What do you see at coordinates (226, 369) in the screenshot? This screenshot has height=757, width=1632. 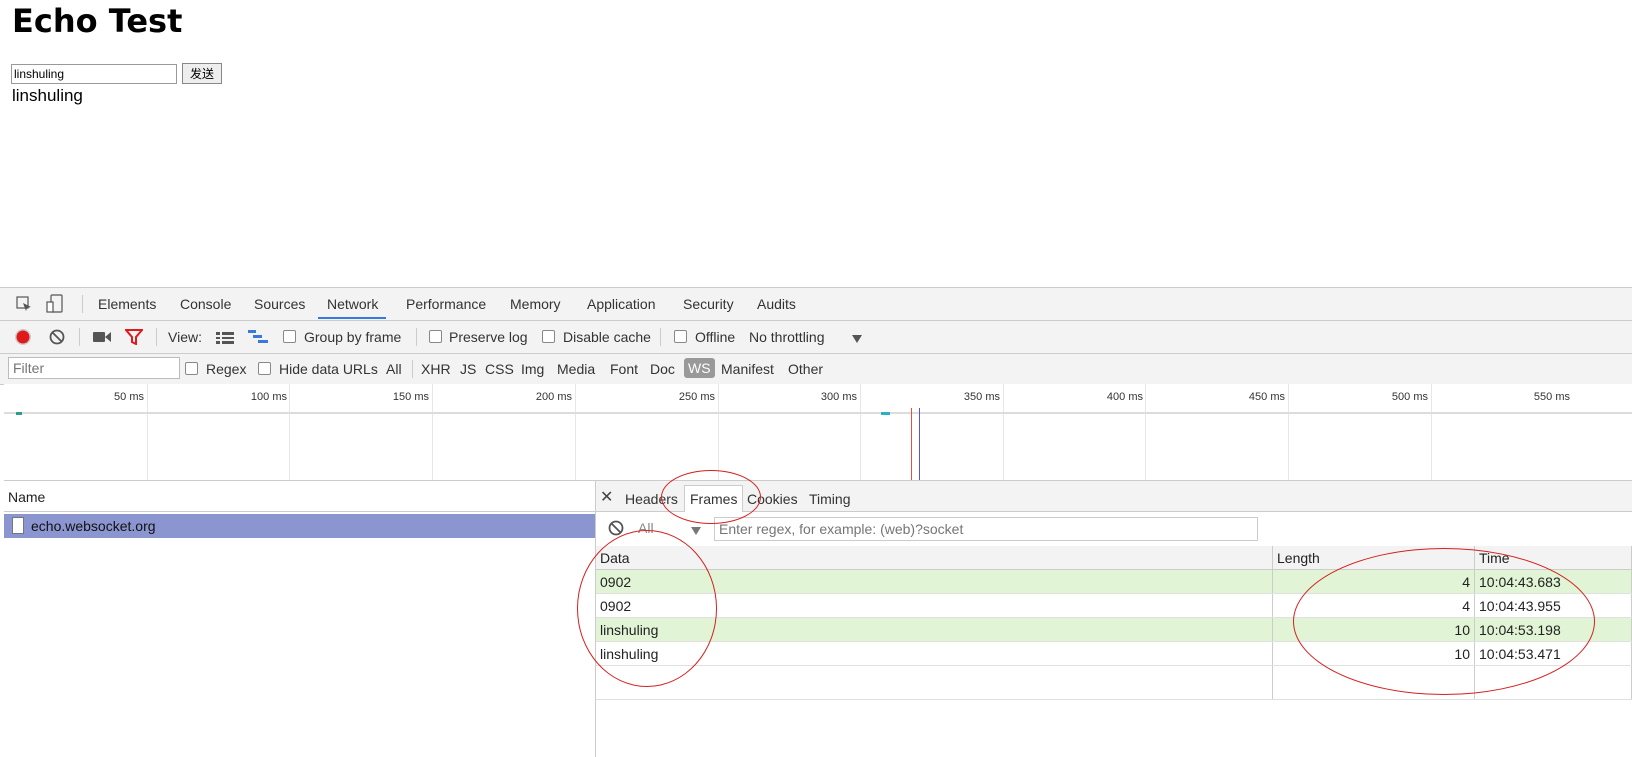 I see `regex-label: Regex` at bounding box center [226, 369].